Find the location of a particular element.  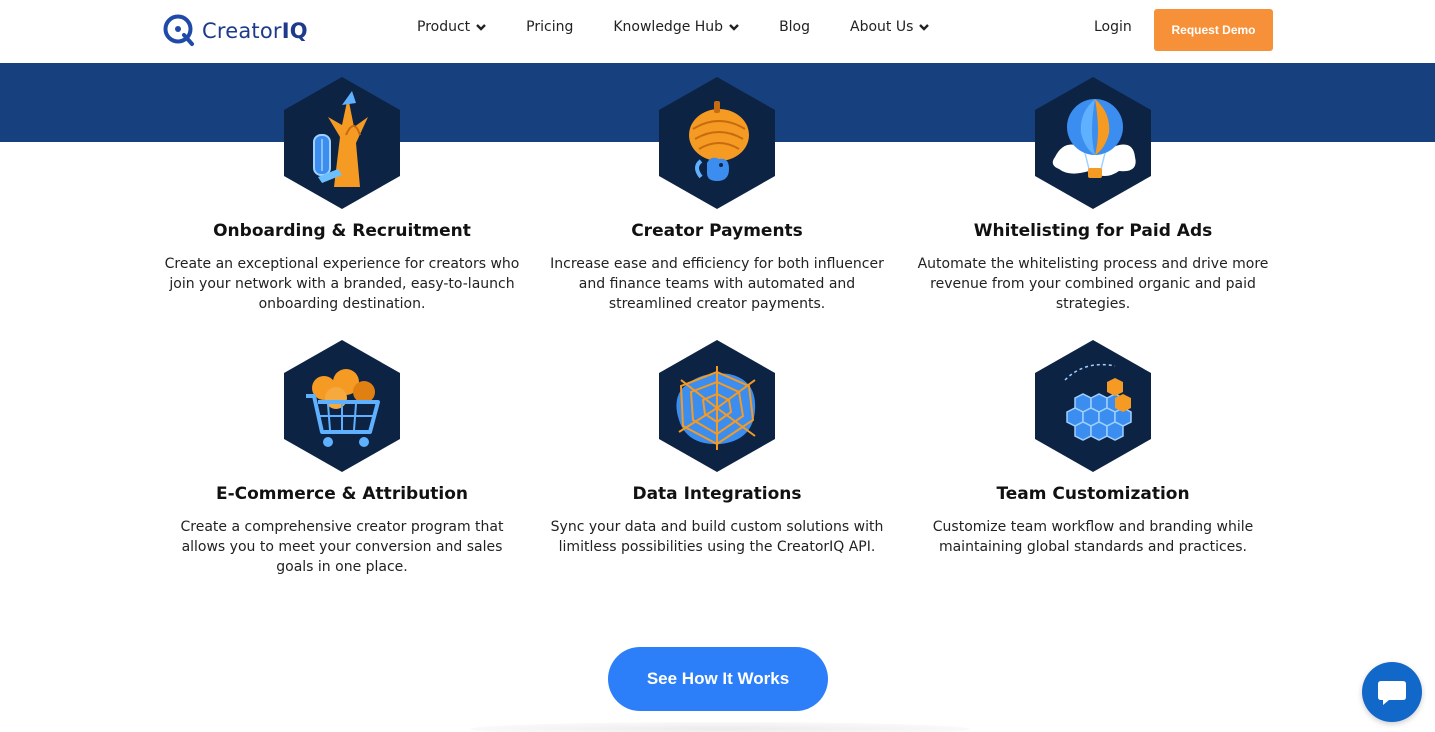

nav-item-product: Product is located at coordinates (452, 27).